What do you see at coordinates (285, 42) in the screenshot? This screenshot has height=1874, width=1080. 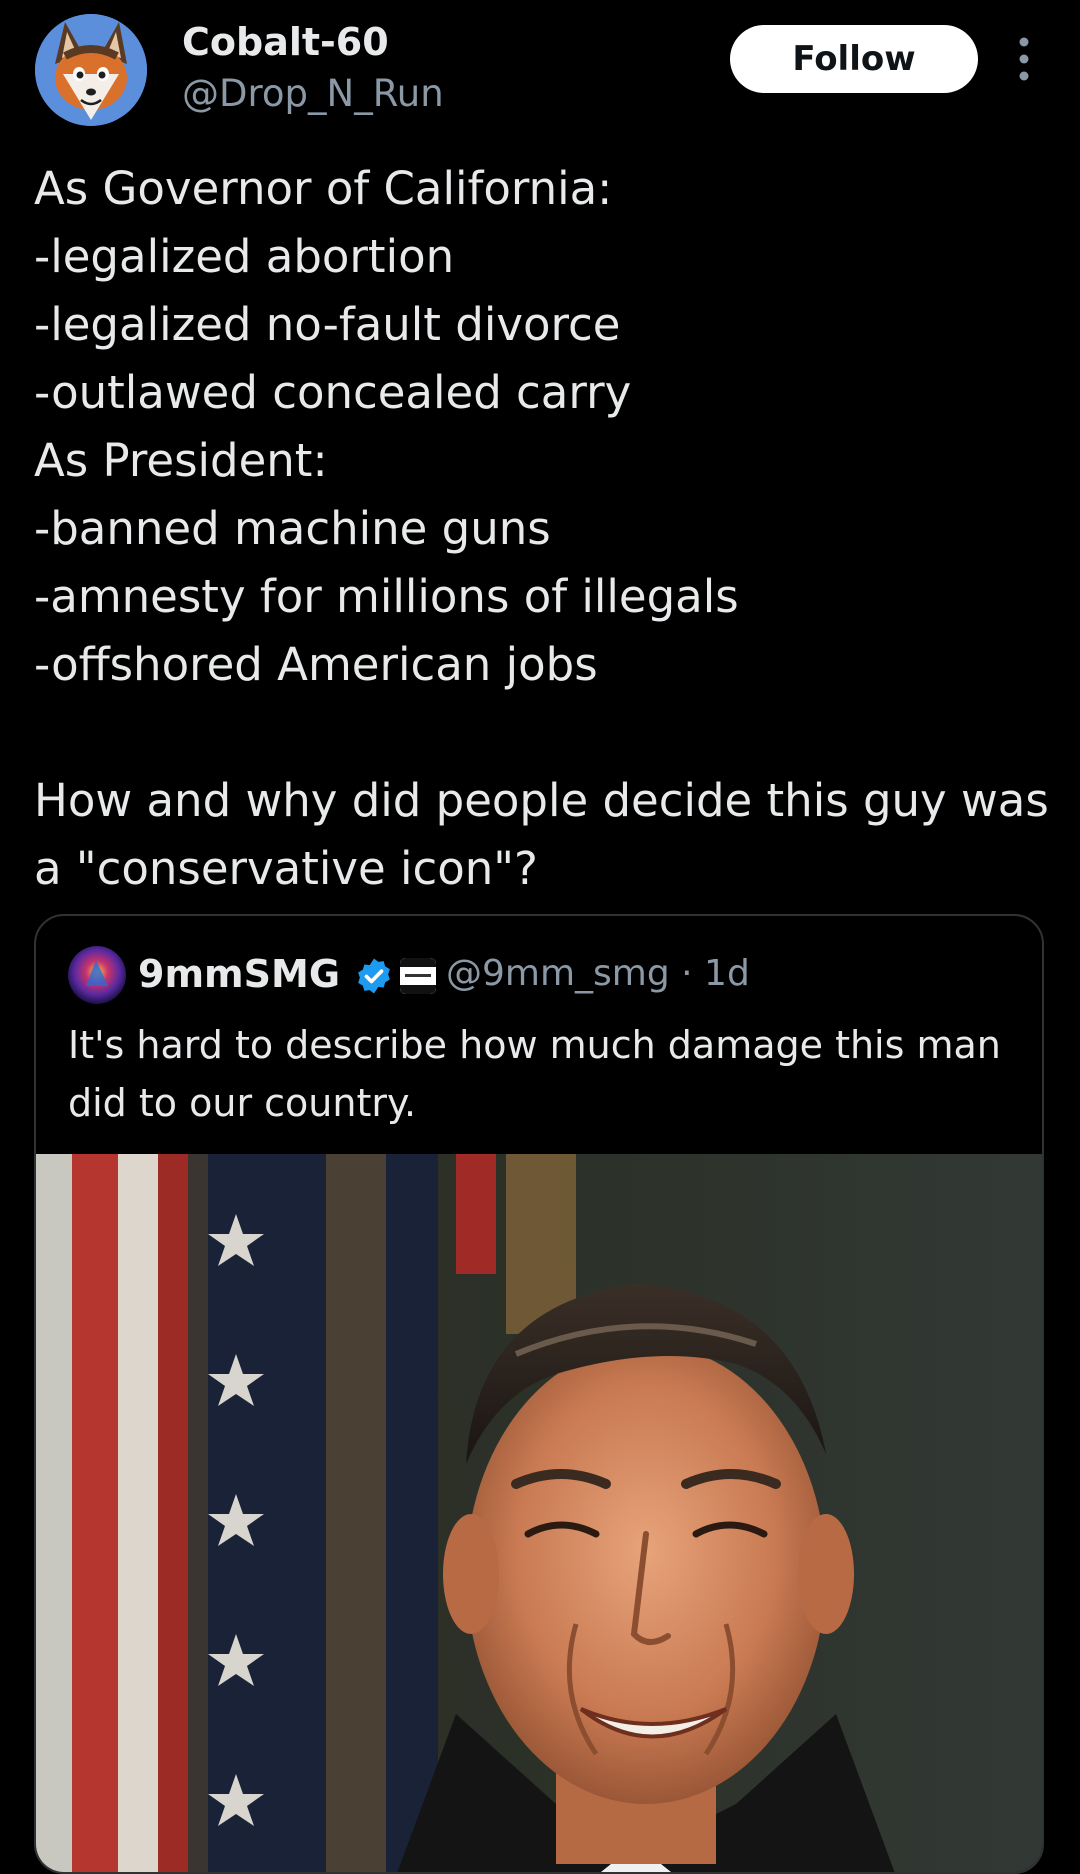 I see `display-name: Cobalt-60` at bounding box center [285, 42].